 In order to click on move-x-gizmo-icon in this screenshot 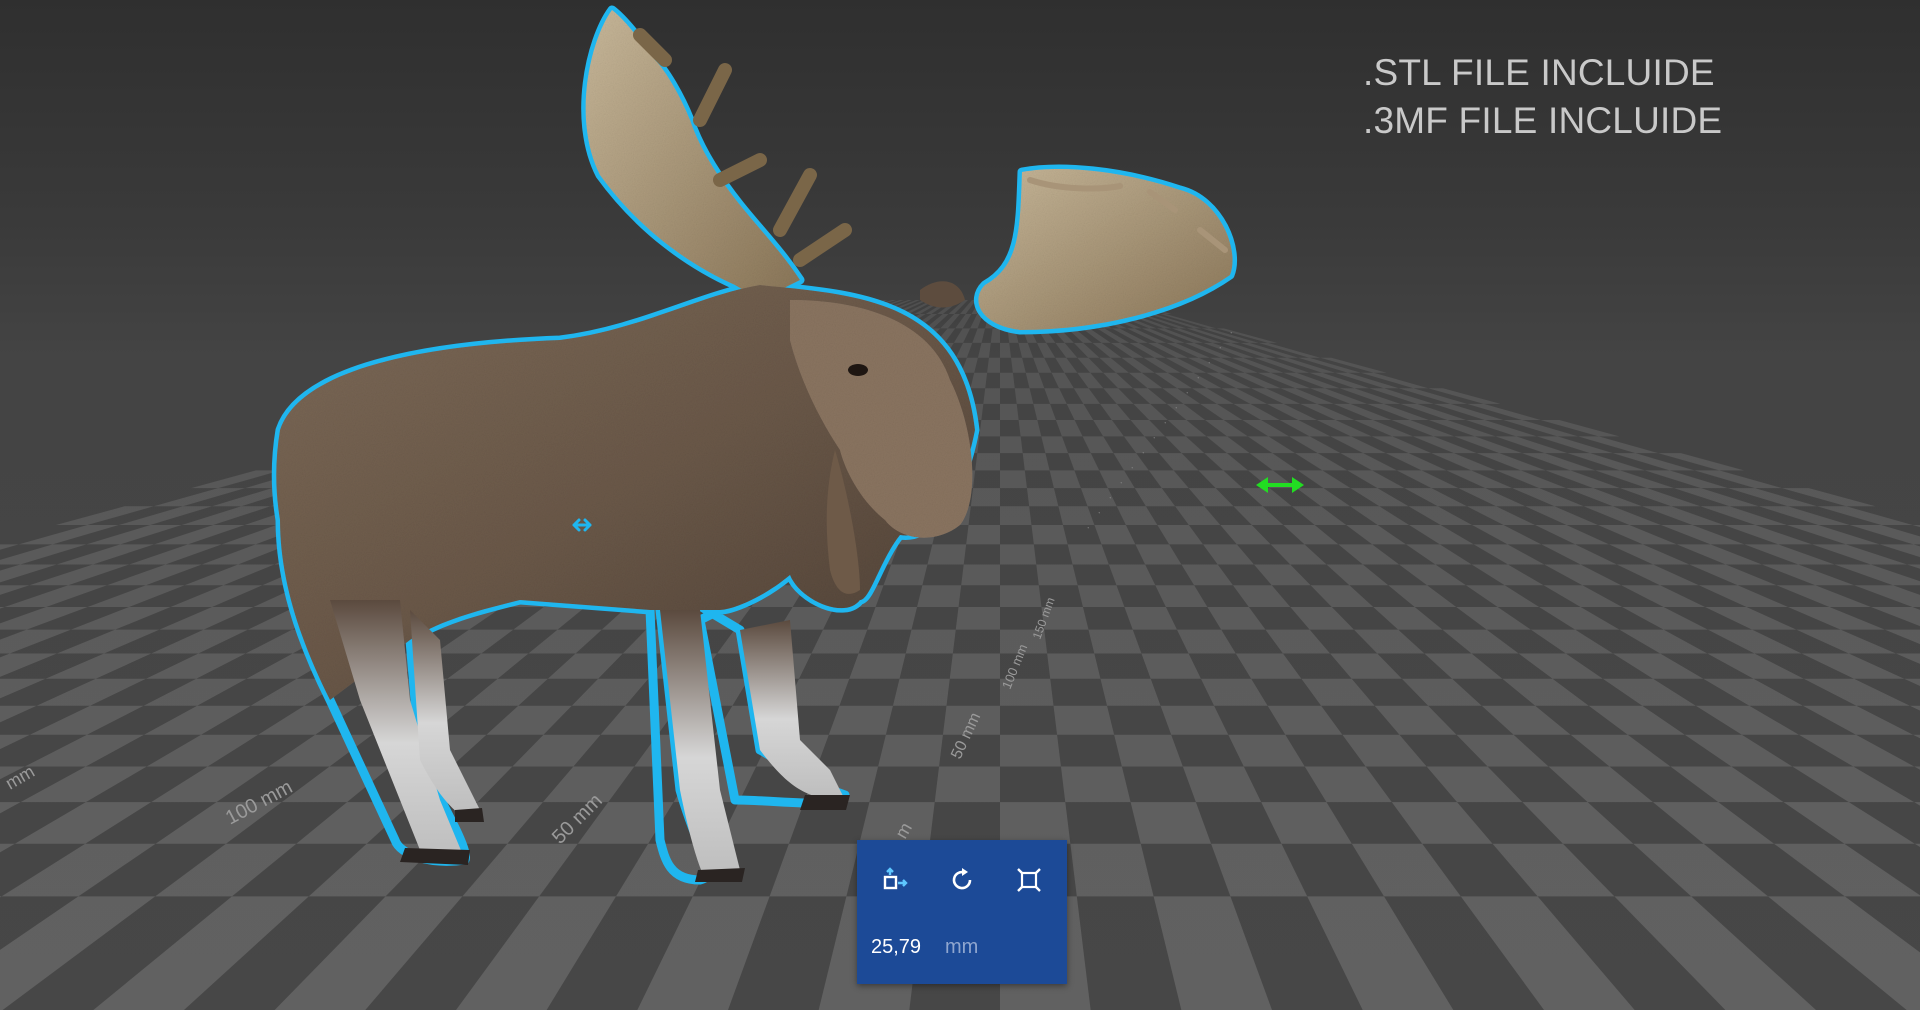, I will do `click(1280, 485)`.